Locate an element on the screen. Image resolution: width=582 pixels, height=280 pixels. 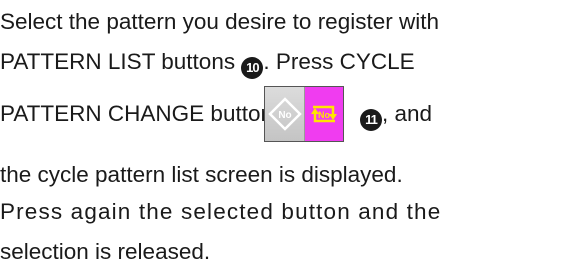
diamond-no-icon: No is located at coordinates (284, 114).